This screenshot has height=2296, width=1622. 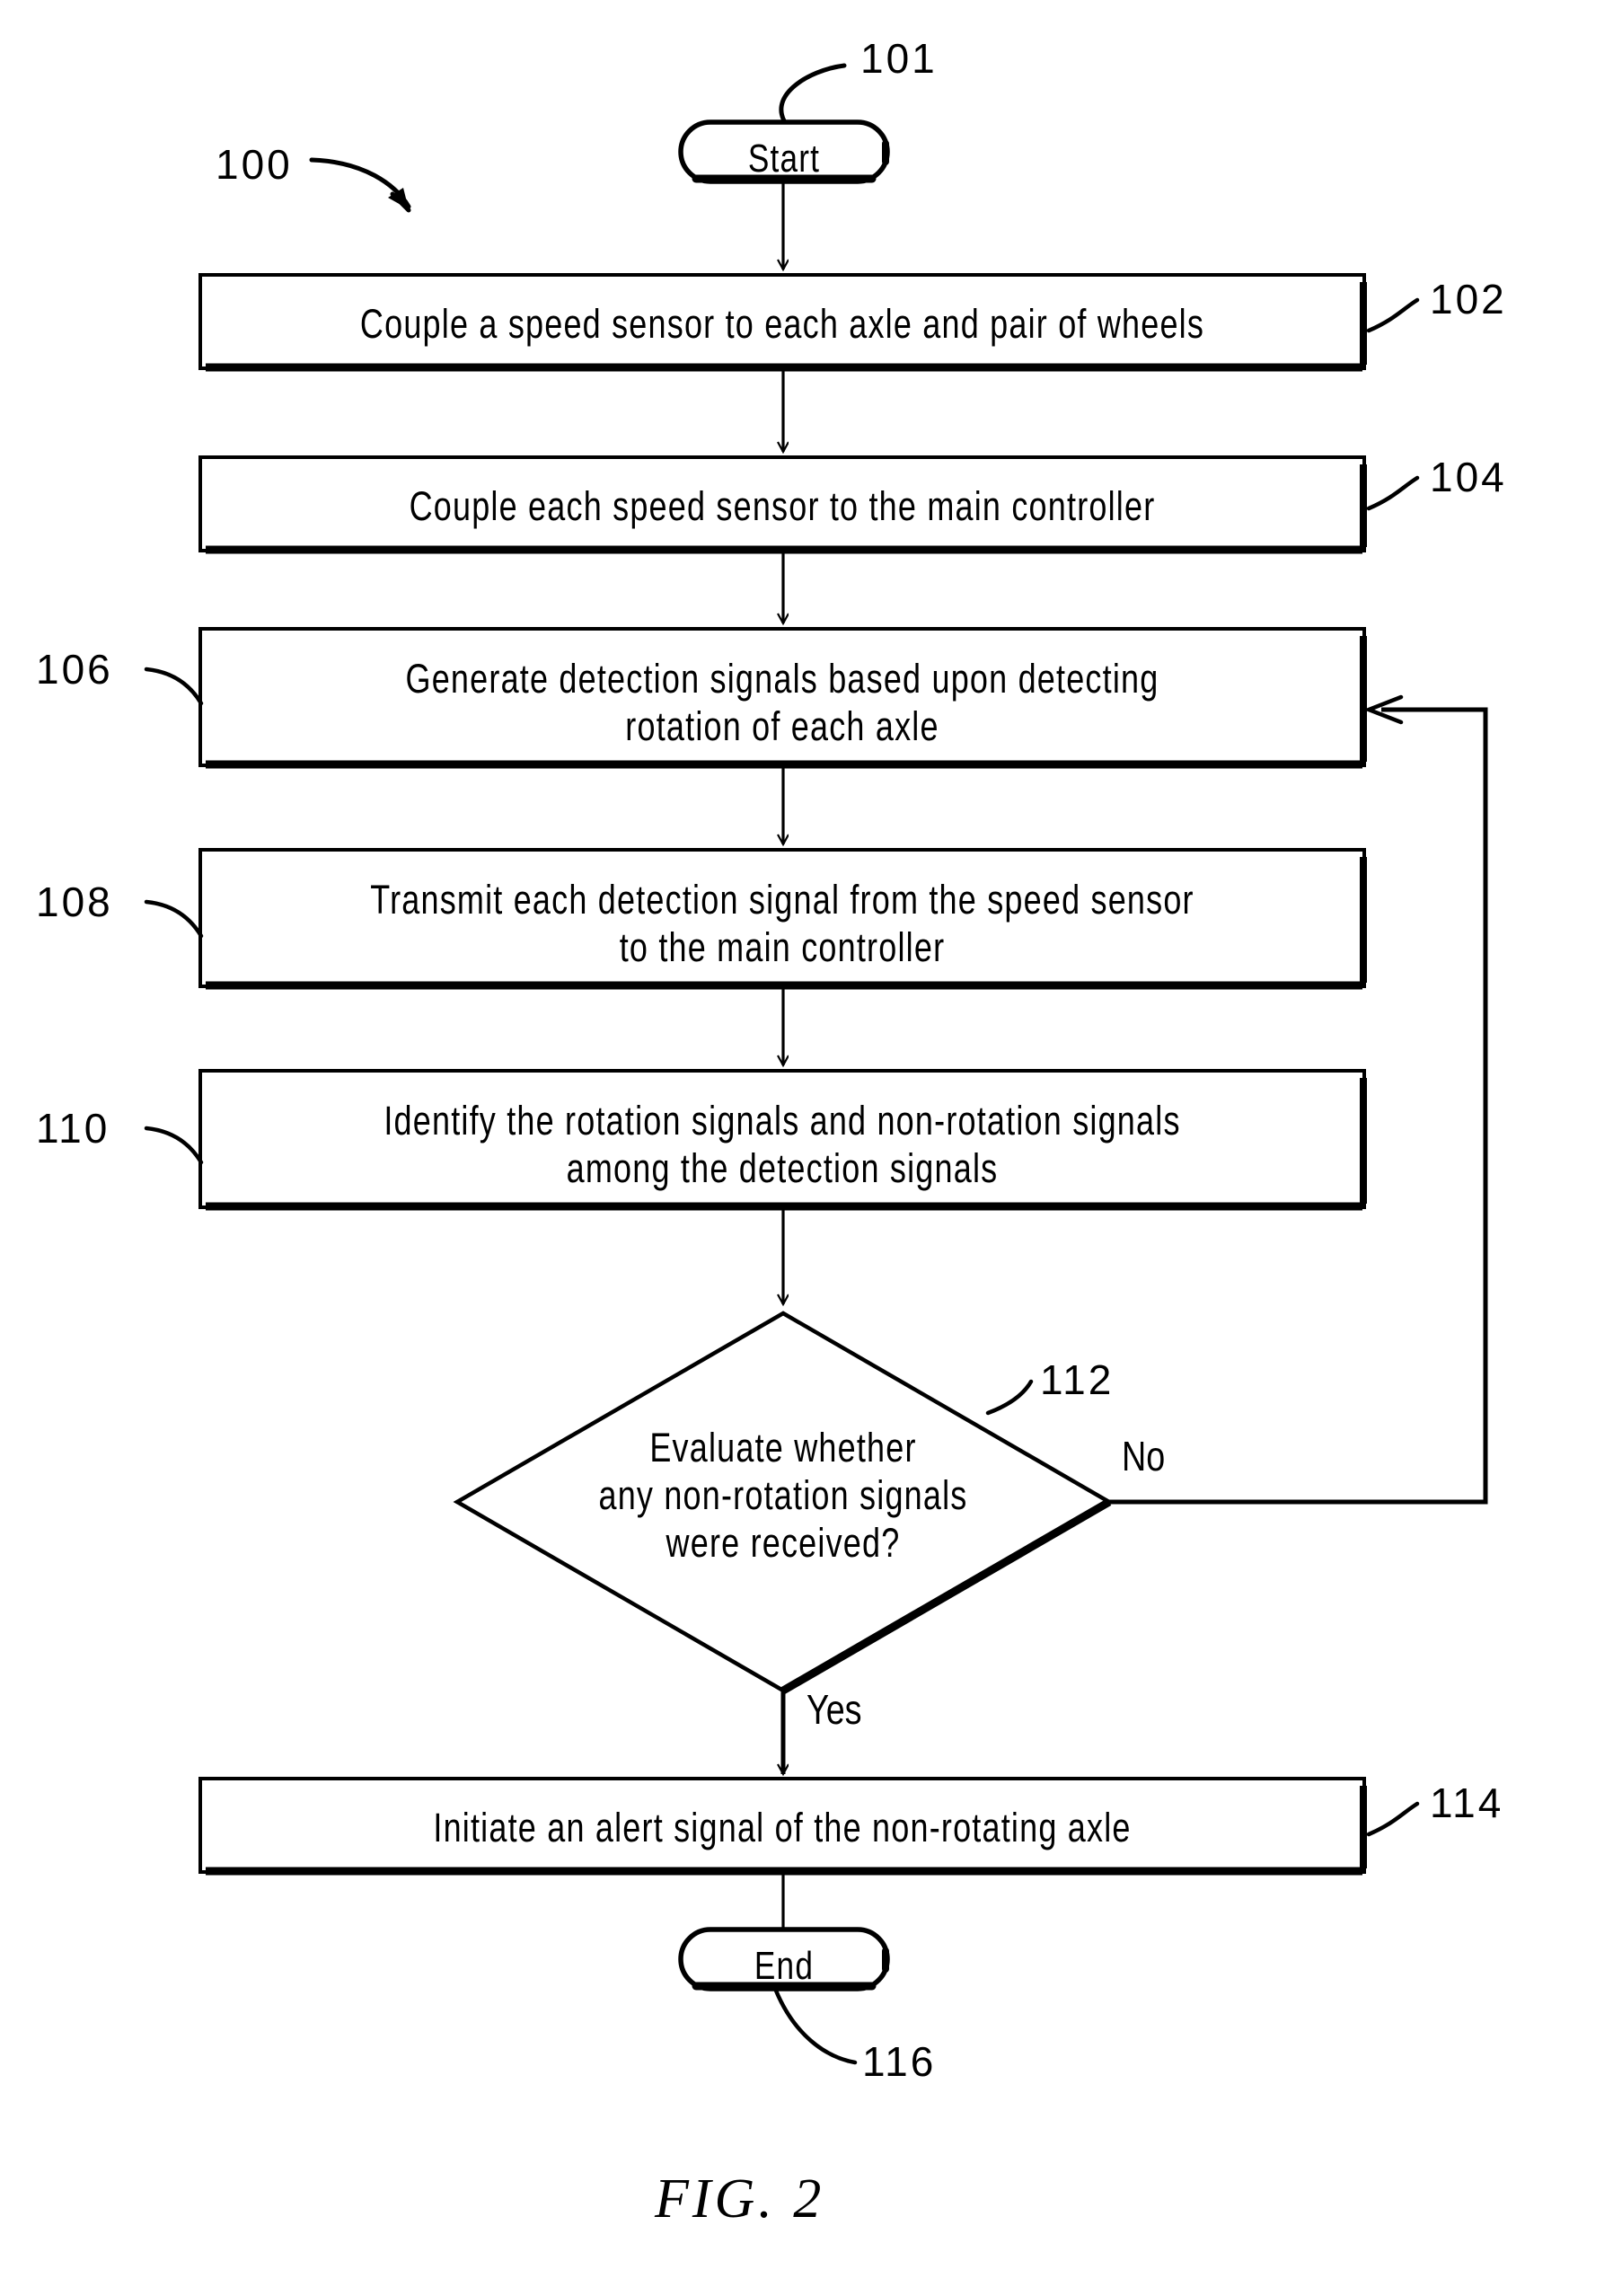 I want to click on step-104-ref: 104, so click(x=1468, y=477).